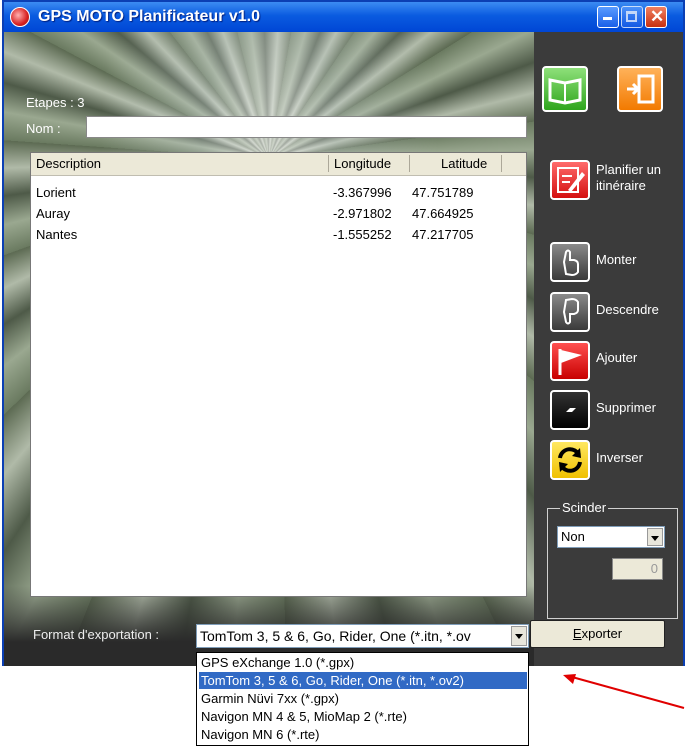 The image size is (687, 746). What do you see at coordinates (565, 91) in the screenshot?
I see `book-icon` at bounding box center [565, 91].